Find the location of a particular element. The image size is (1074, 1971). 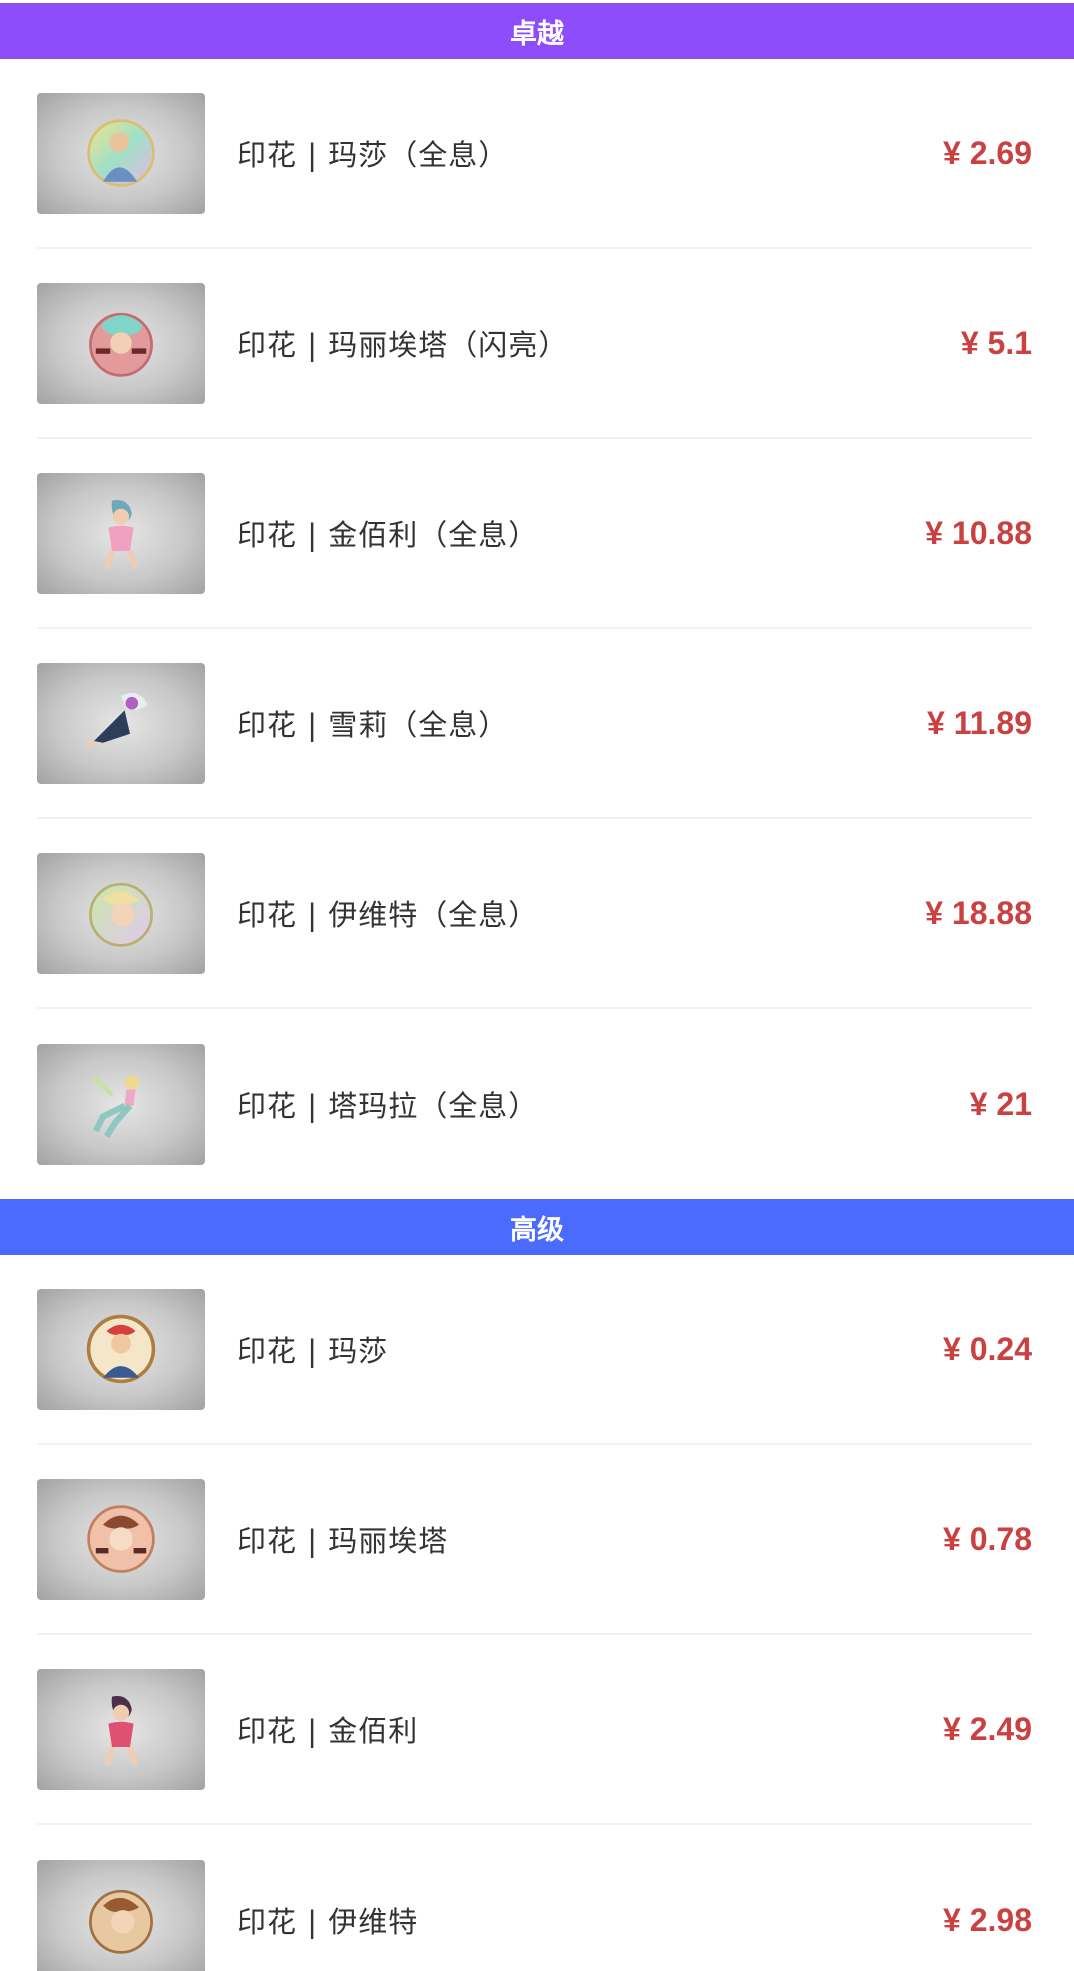

list-item: 印花 | 玛丽埃塔（闪亮） ¥ 5.1 is located at coordinates (534, 344).